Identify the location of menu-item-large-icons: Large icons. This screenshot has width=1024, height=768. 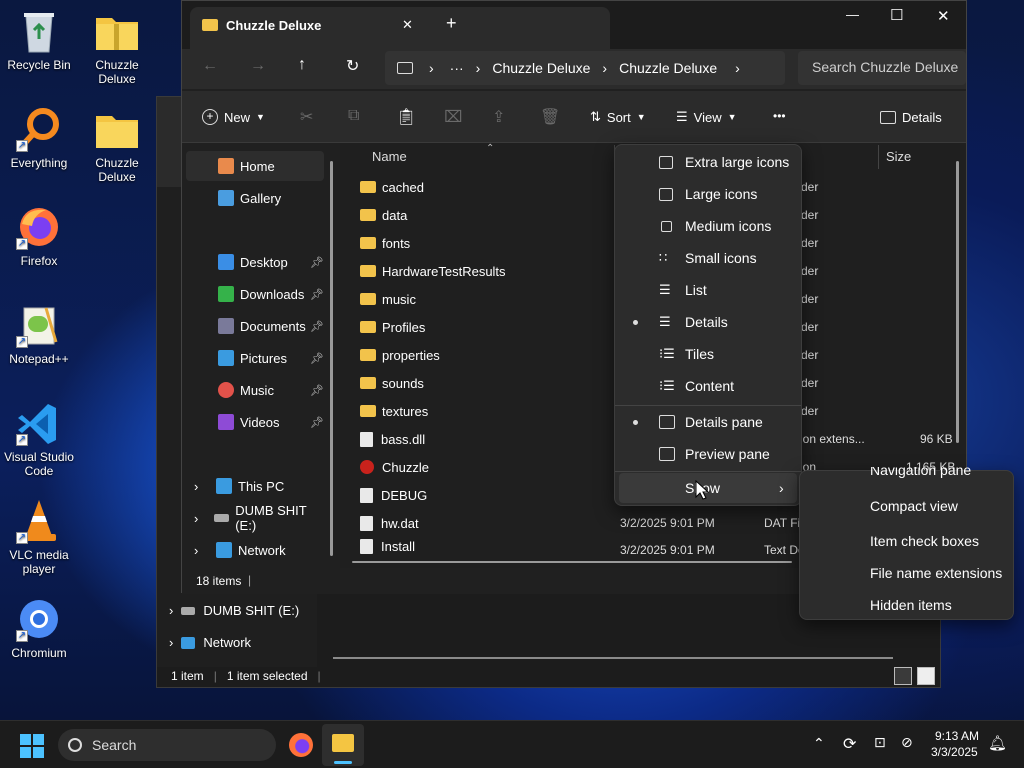
(708, 194).